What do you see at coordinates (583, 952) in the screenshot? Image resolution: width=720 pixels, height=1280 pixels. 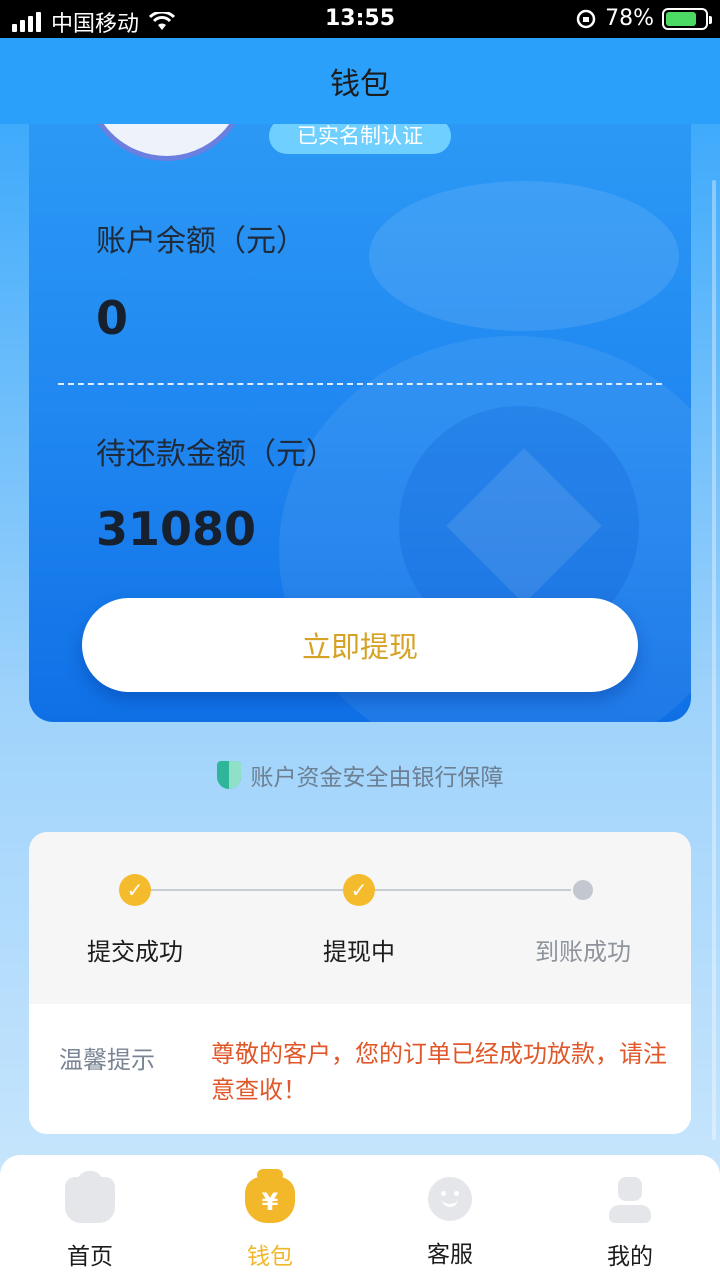 I see `step-label-arrived: 到账成功` at bounding box center [583, 952].